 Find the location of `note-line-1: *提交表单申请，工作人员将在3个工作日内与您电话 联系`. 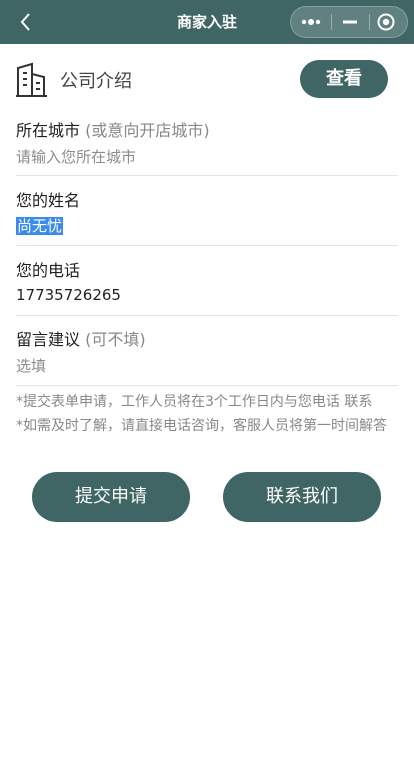

note-line-1: *提交表单申请，工作人员将在3个工作日内与您电话 联系 is located at coordinates (194, 402).